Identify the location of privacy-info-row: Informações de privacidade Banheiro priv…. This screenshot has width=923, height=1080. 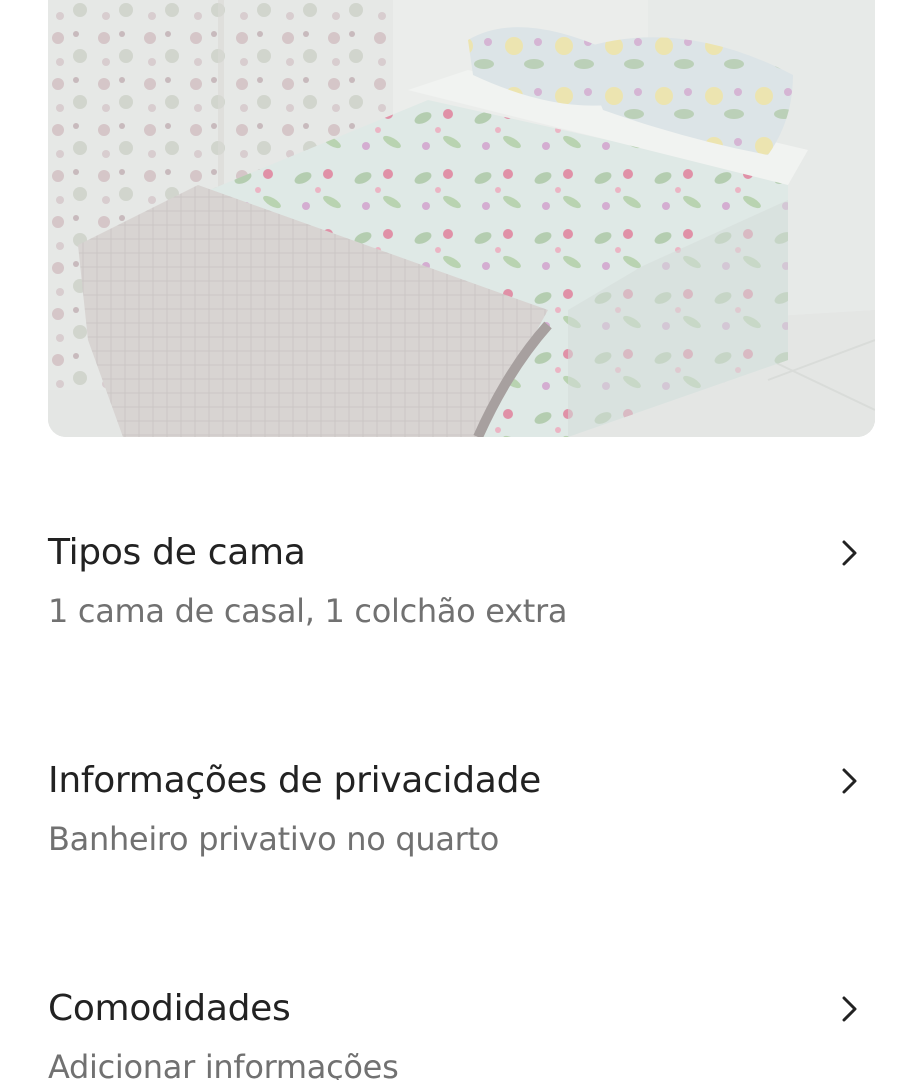
(461, 814).